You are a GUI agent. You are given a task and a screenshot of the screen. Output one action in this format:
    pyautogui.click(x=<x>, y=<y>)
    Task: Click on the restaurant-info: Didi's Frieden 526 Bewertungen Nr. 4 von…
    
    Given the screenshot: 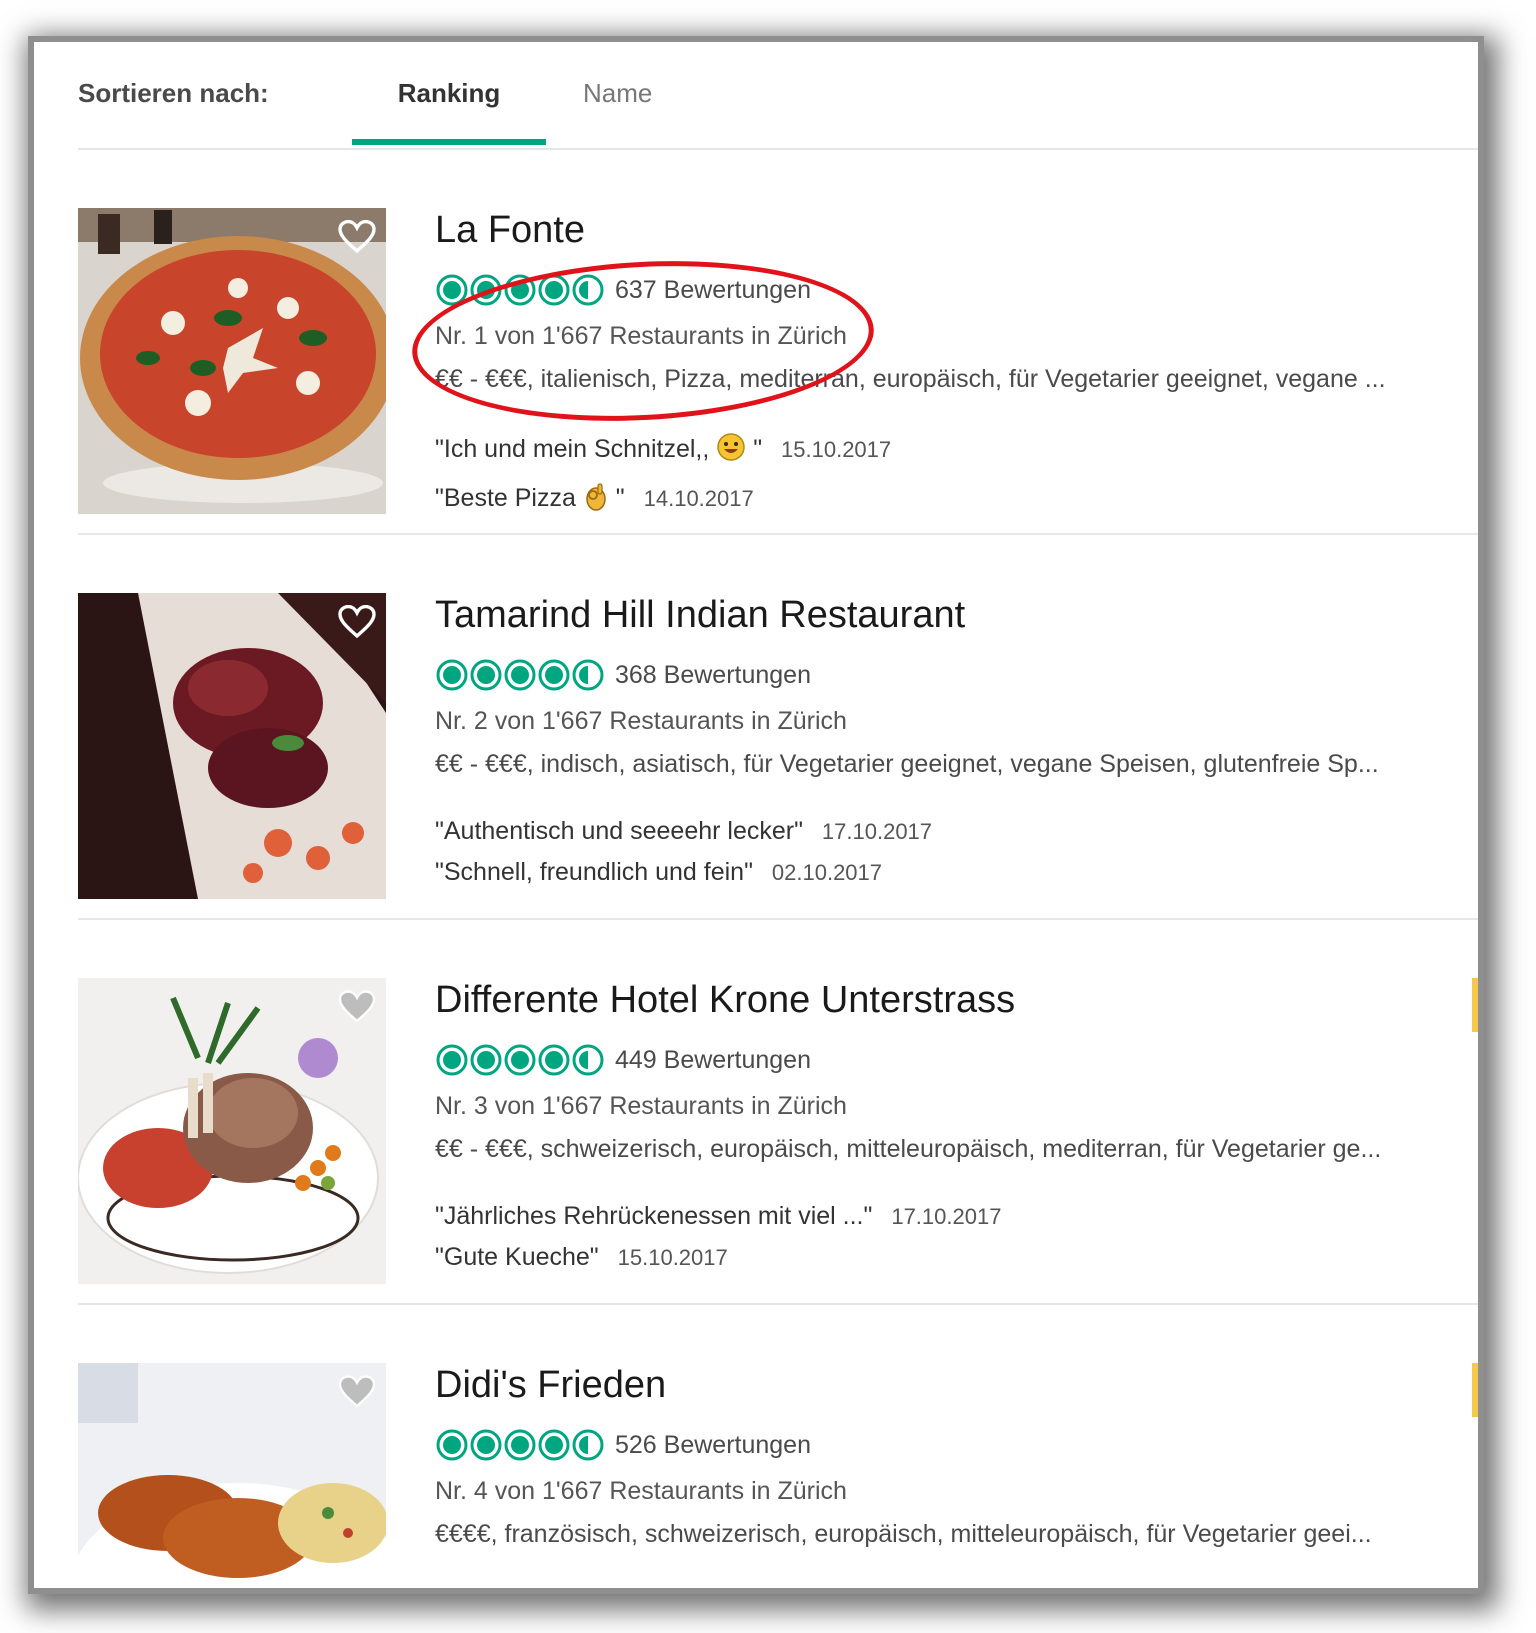 What is the action you would take?
    pyautogui.click(x=946, y=1456)
    